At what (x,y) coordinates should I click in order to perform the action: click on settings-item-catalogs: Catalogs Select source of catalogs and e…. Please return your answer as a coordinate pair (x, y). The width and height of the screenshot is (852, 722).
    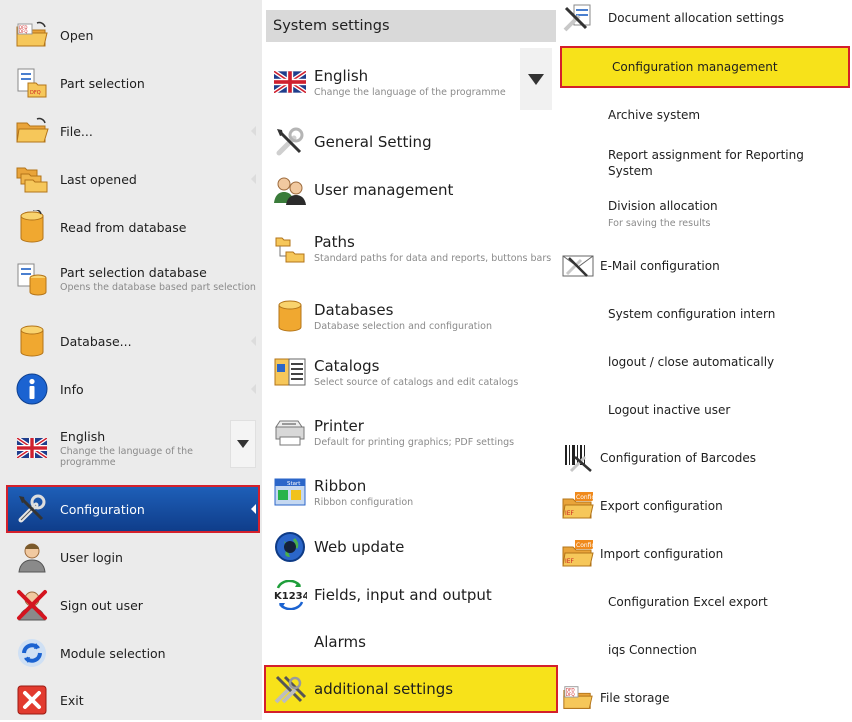
    Looking at the image, I should click on (411, 372).